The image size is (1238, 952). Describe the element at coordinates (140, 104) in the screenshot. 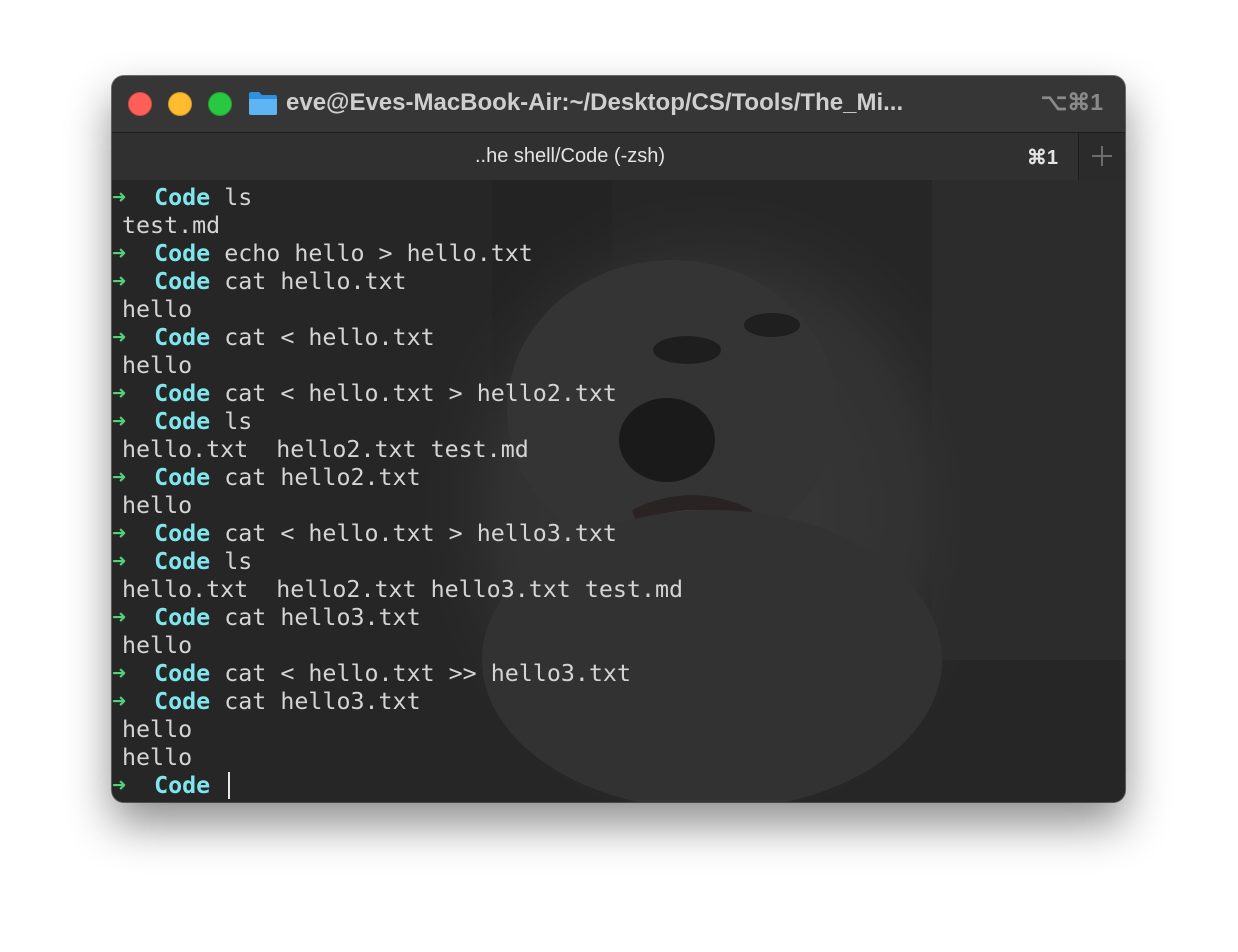

I see `close-button` at that location.